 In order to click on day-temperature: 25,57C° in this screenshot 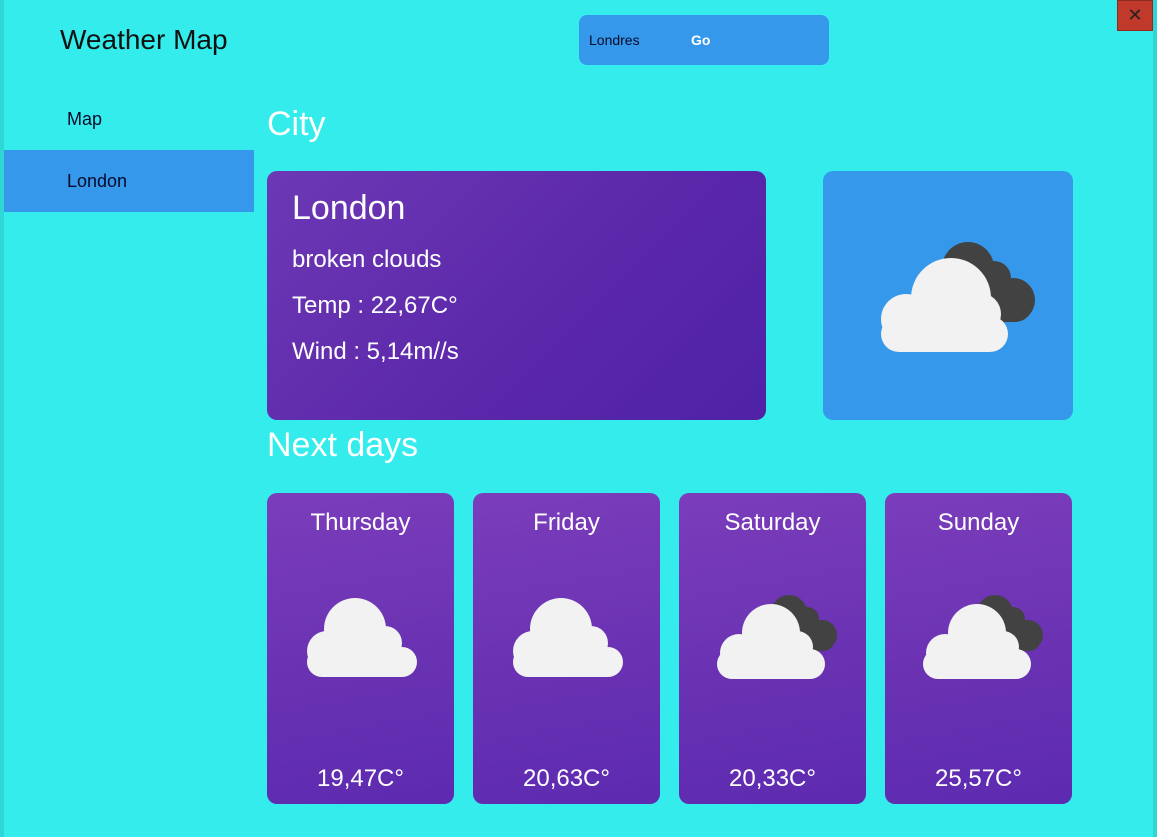, I will do `click(978, 778)`.